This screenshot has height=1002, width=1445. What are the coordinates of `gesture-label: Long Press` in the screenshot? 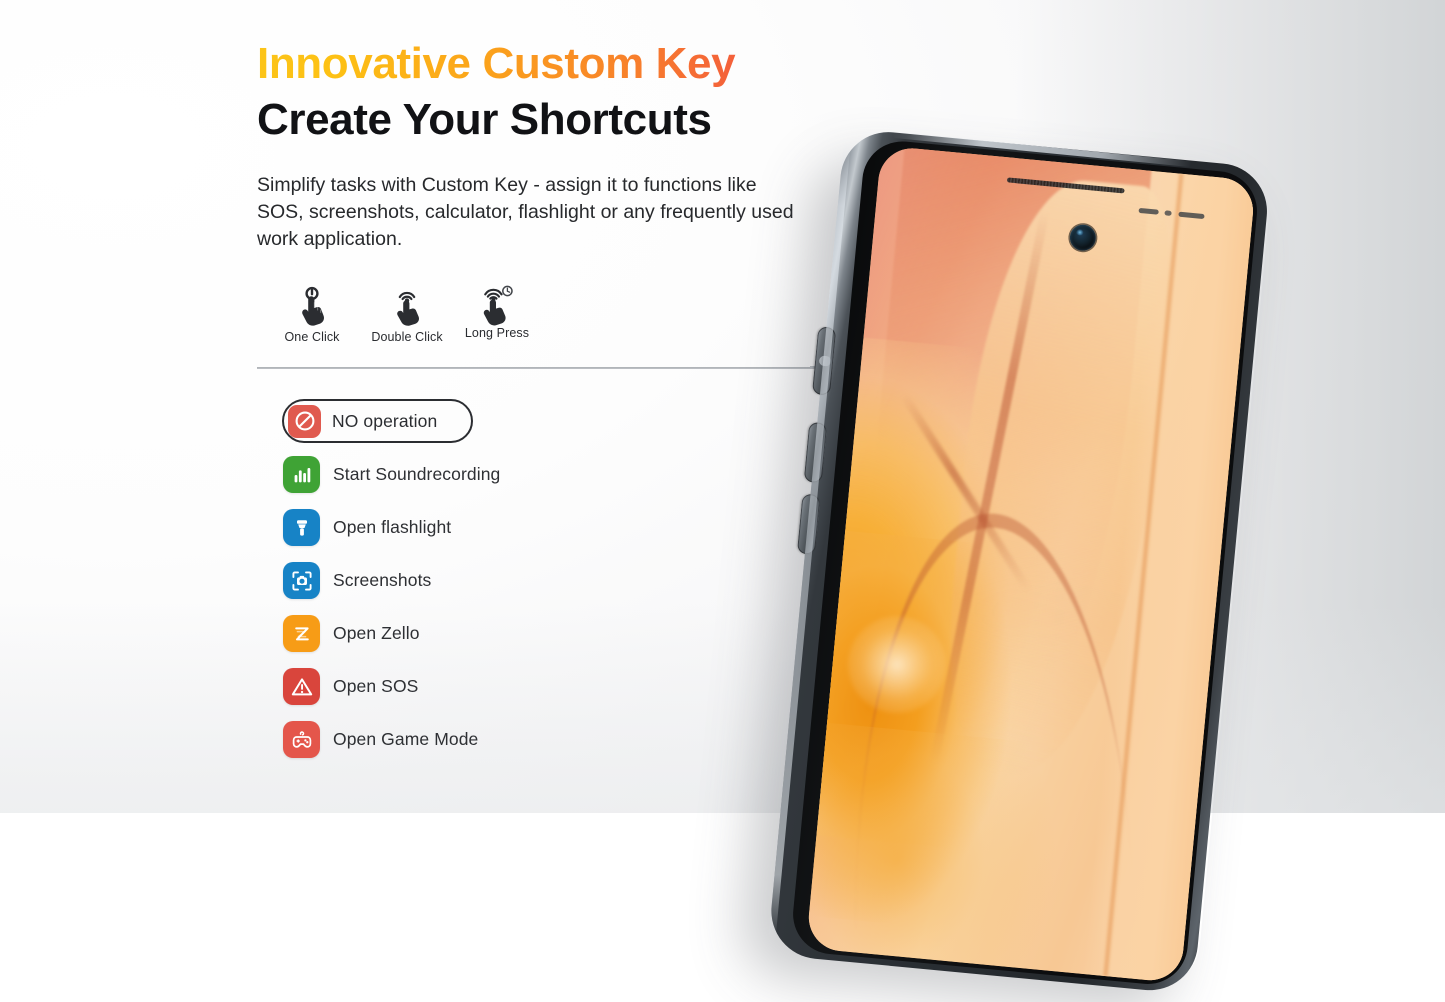 It's located at (497, 333).